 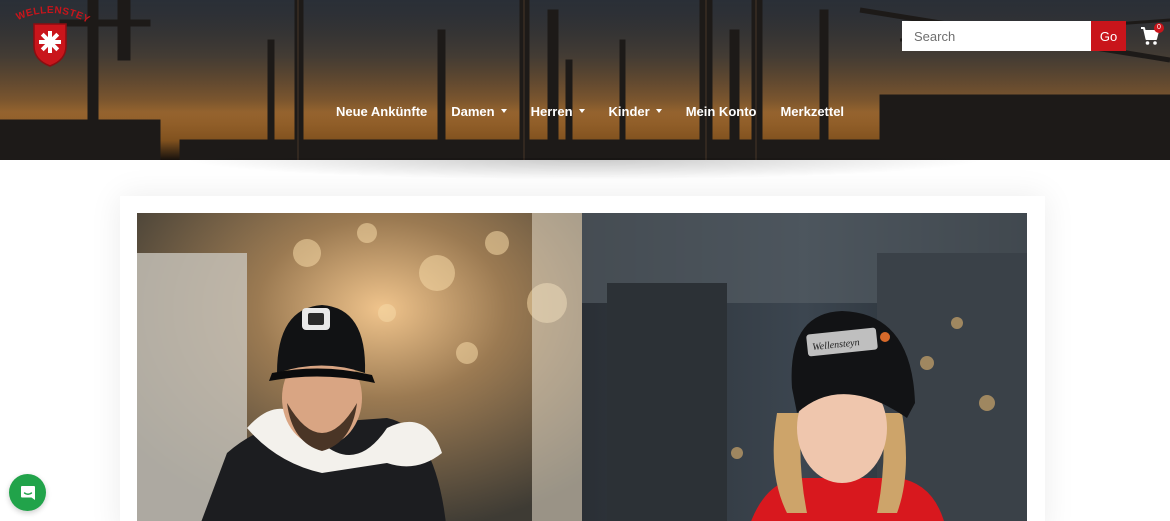 What do you see at coordinates (50, 37) in the screenshot?
I see `wellensteyn-logo: WELLENSTEYN` at bounding box center [50, 37].